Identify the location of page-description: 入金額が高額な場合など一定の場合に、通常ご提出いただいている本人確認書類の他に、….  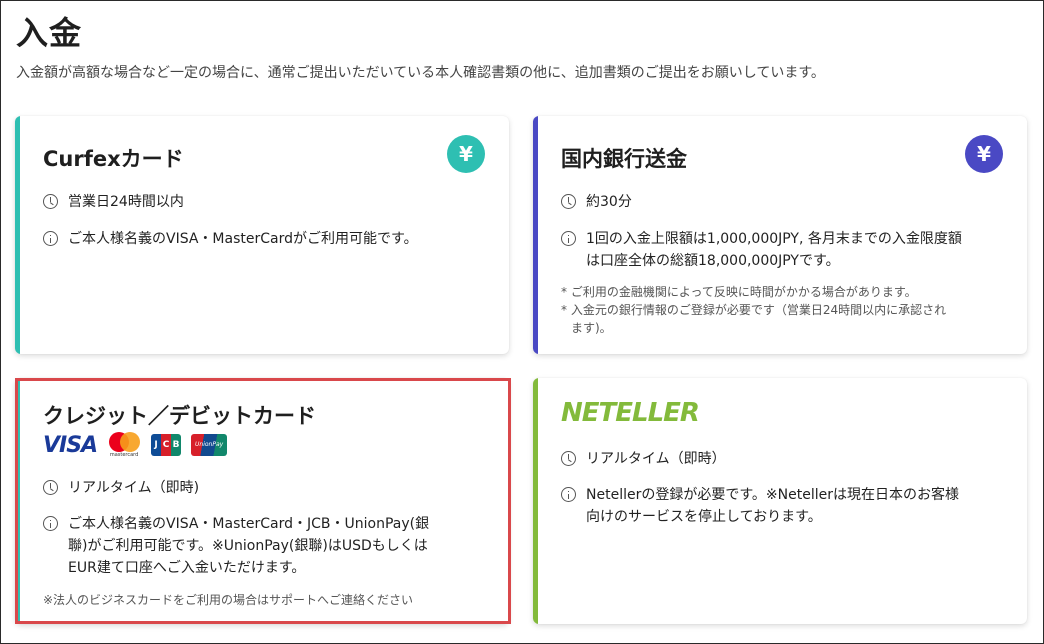
(420, 73).